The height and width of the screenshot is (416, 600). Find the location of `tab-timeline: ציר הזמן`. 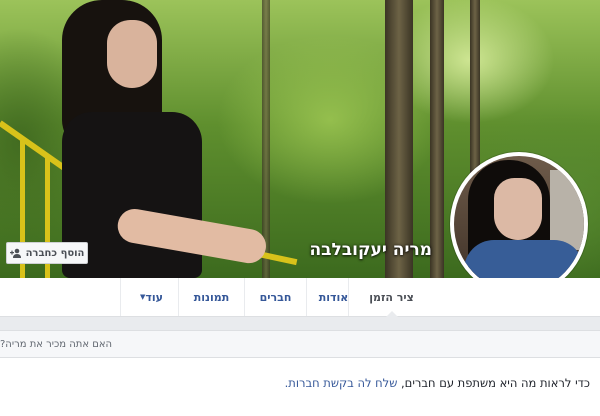

tab-timeline: ציר הזמן is located at coordinates (391, 297).